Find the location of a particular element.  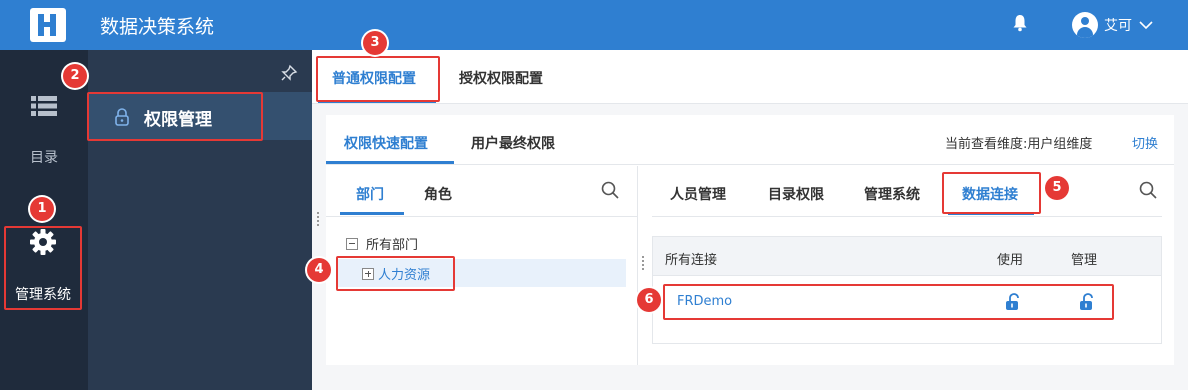

rail-item-directory: 目录 is located at coordinates (44, 131).